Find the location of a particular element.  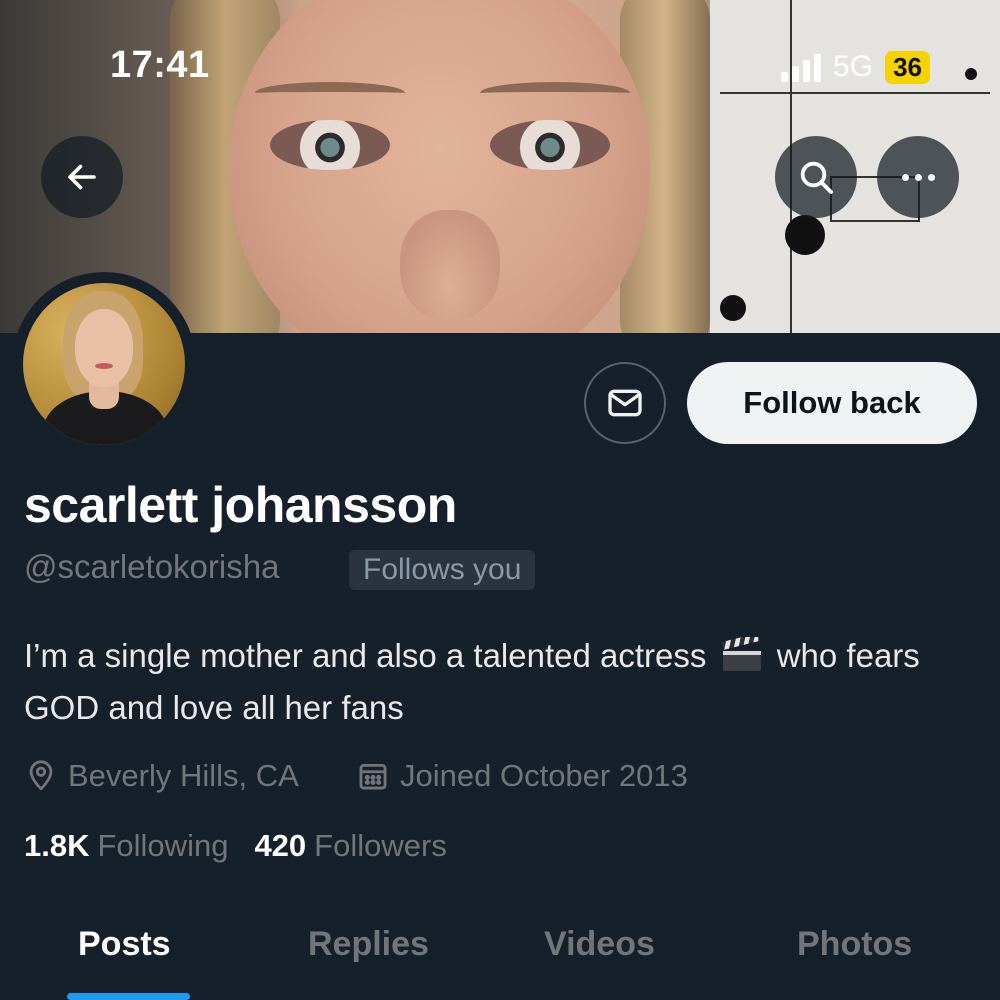

network-type: 5G is located at coordinates (853, 66).